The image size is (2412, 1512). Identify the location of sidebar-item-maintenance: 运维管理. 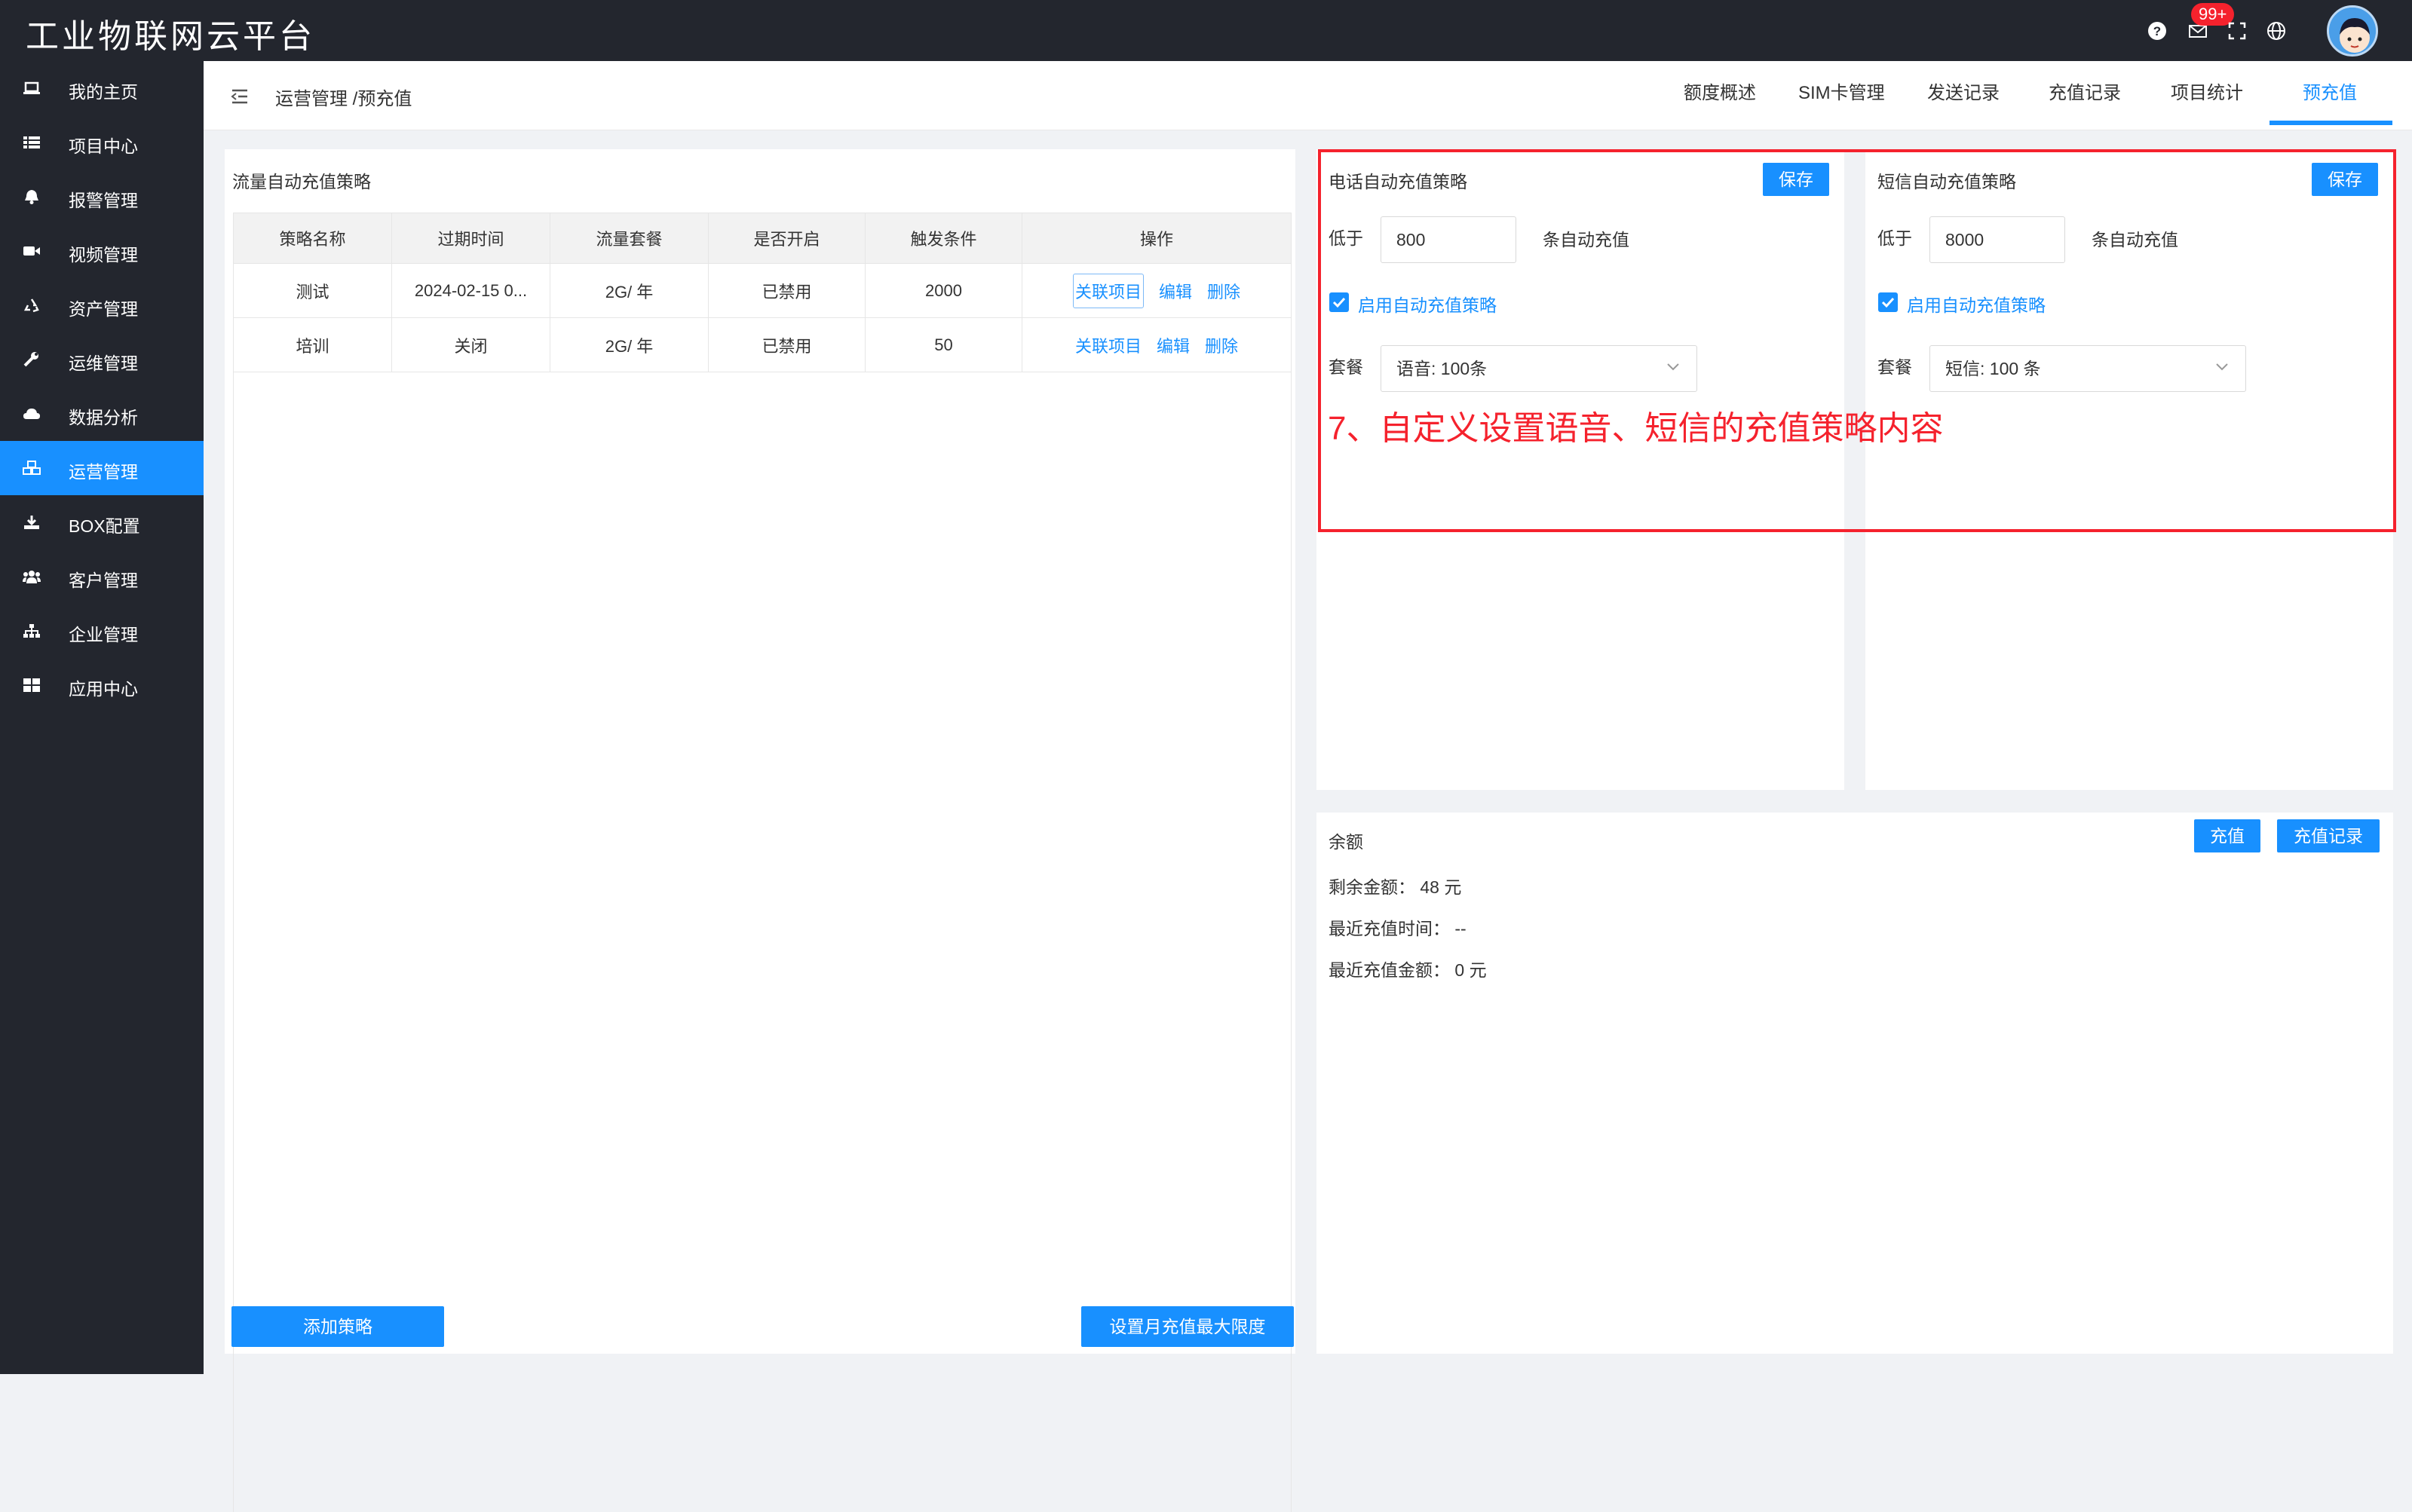
(102, 360).